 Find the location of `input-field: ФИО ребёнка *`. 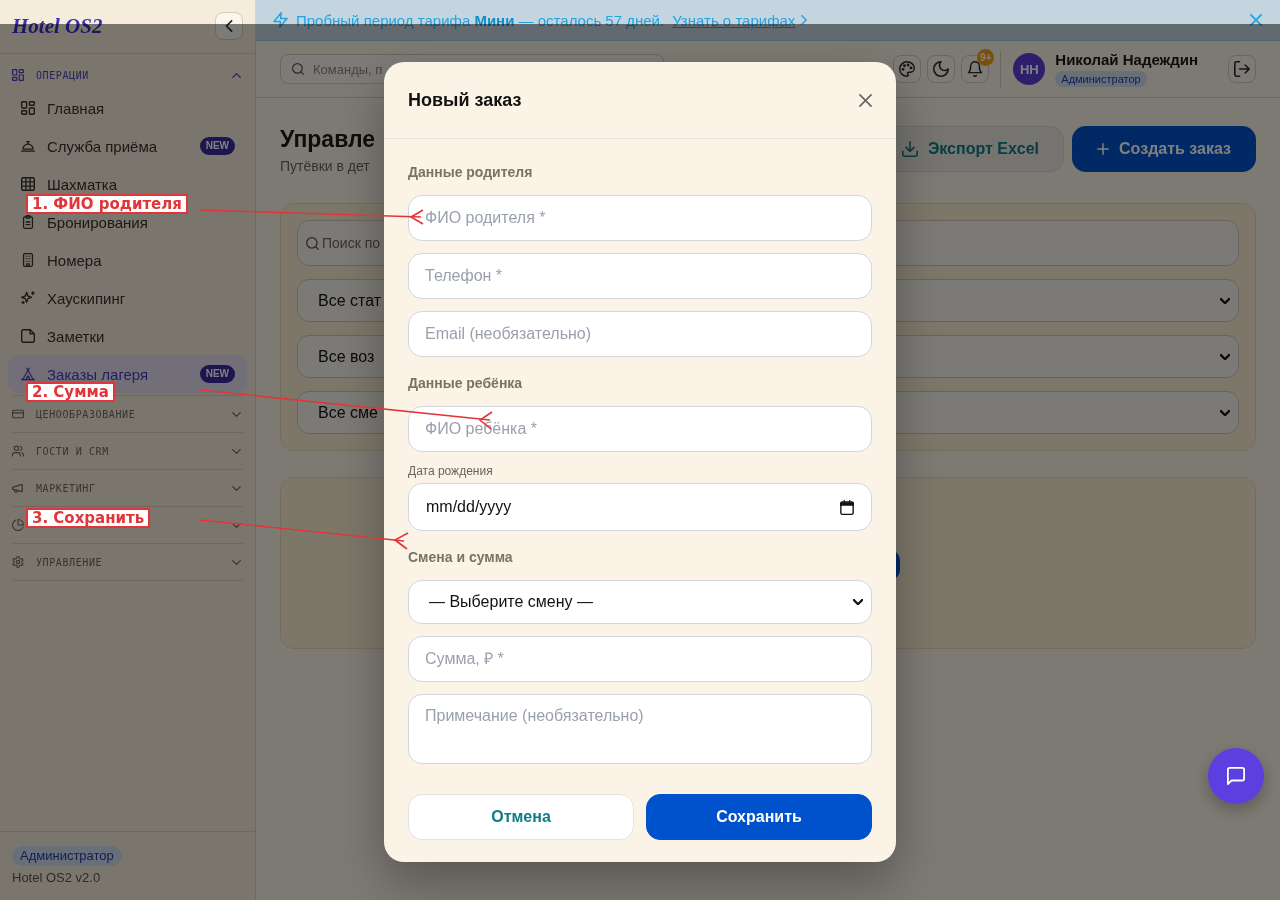

input-field: ФИО ребёнка * is located at coordinates (640, 429).